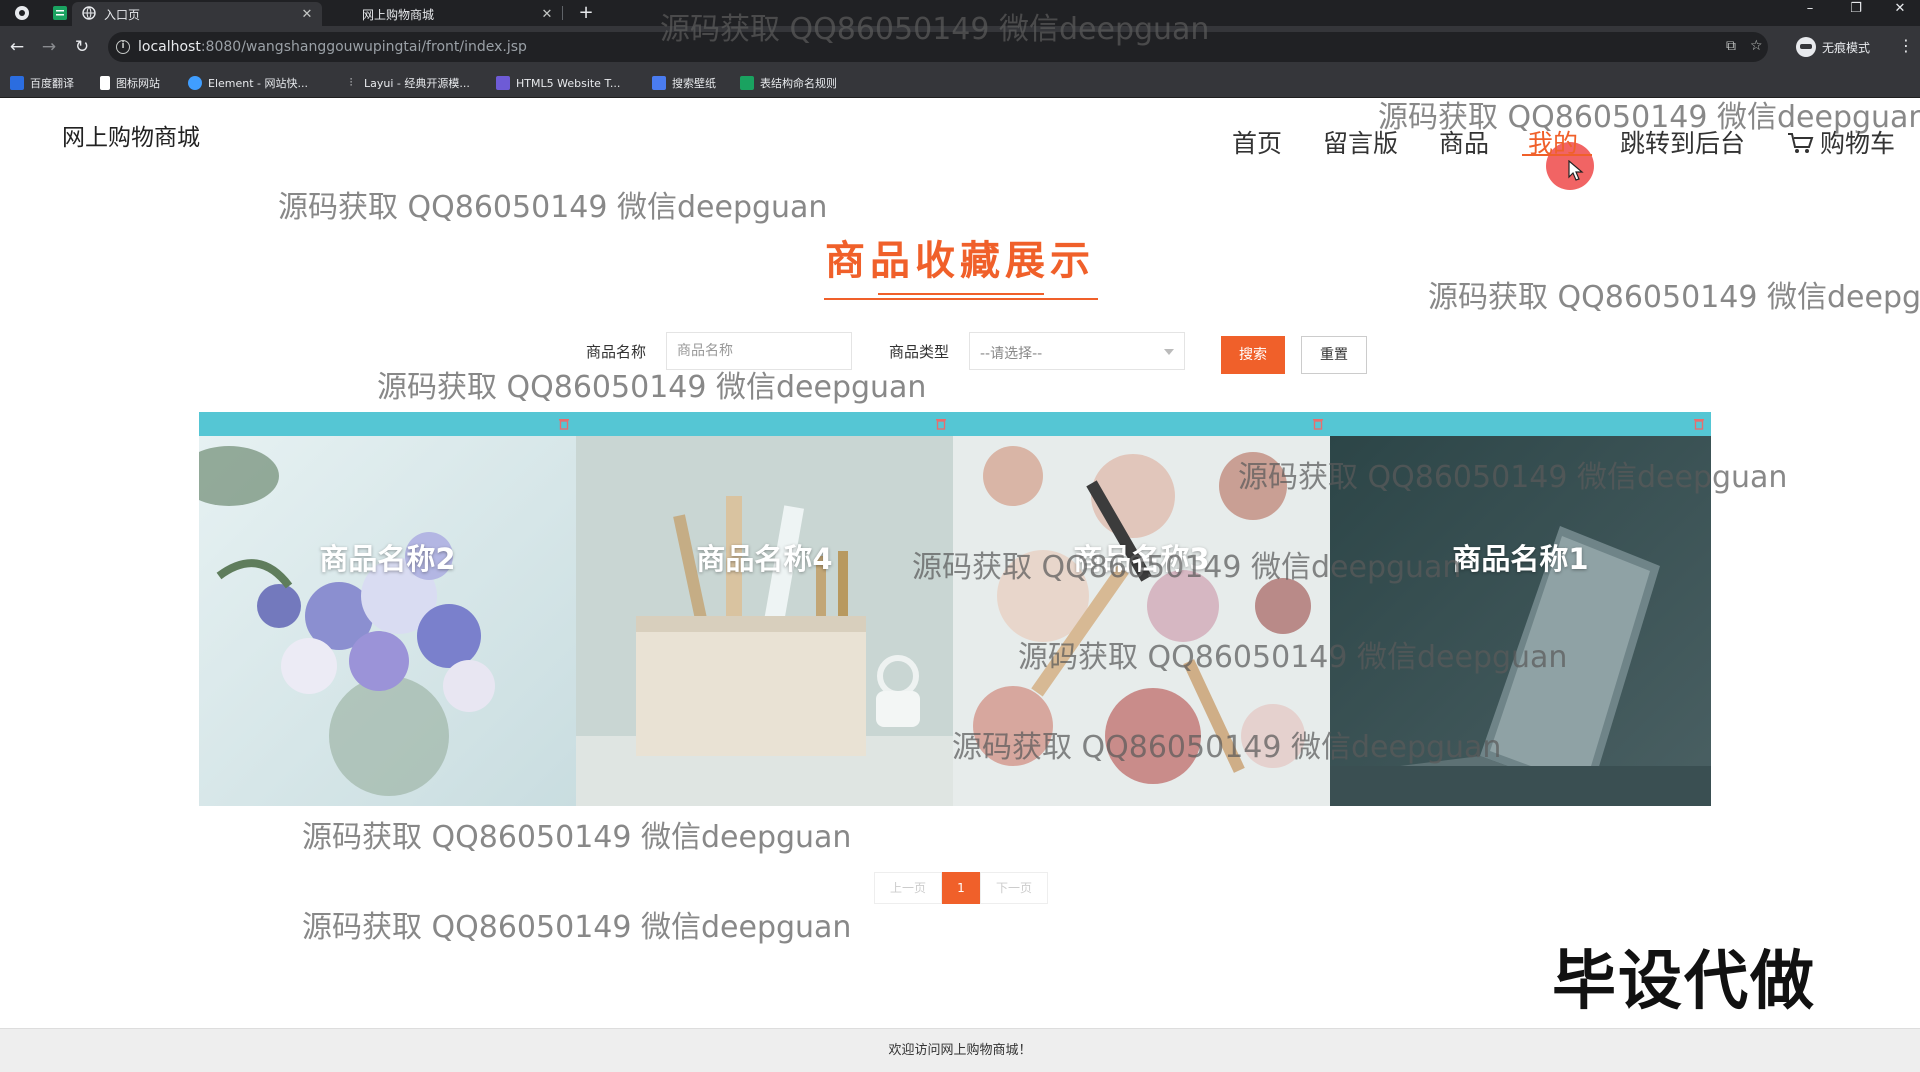  Describe the element at coordinates (49, 47) in the screenshot. I see `forward-icon: →` at that location.